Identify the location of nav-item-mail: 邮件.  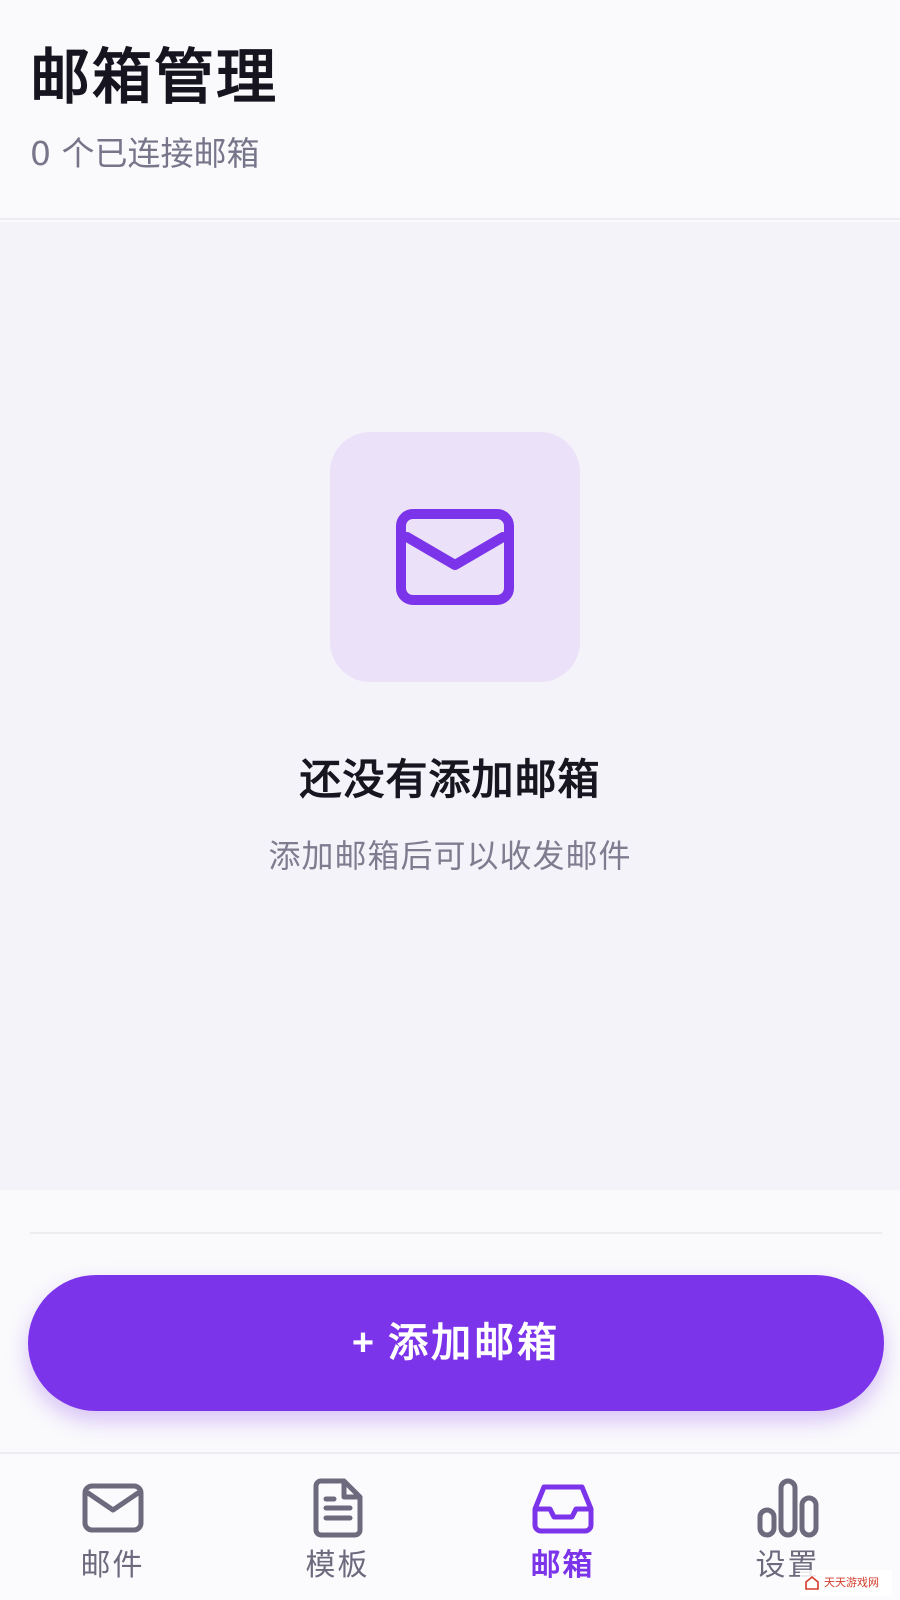
(112, 1527).